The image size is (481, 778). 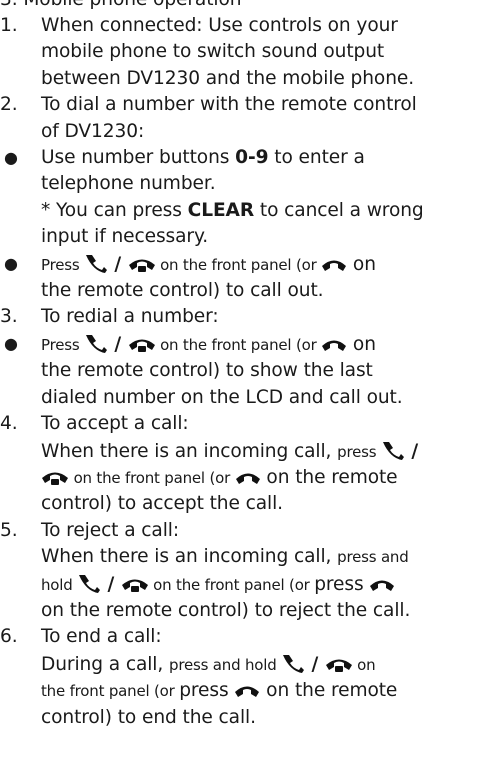 I want to click on item-number: 6., so click(x=9, y=637).